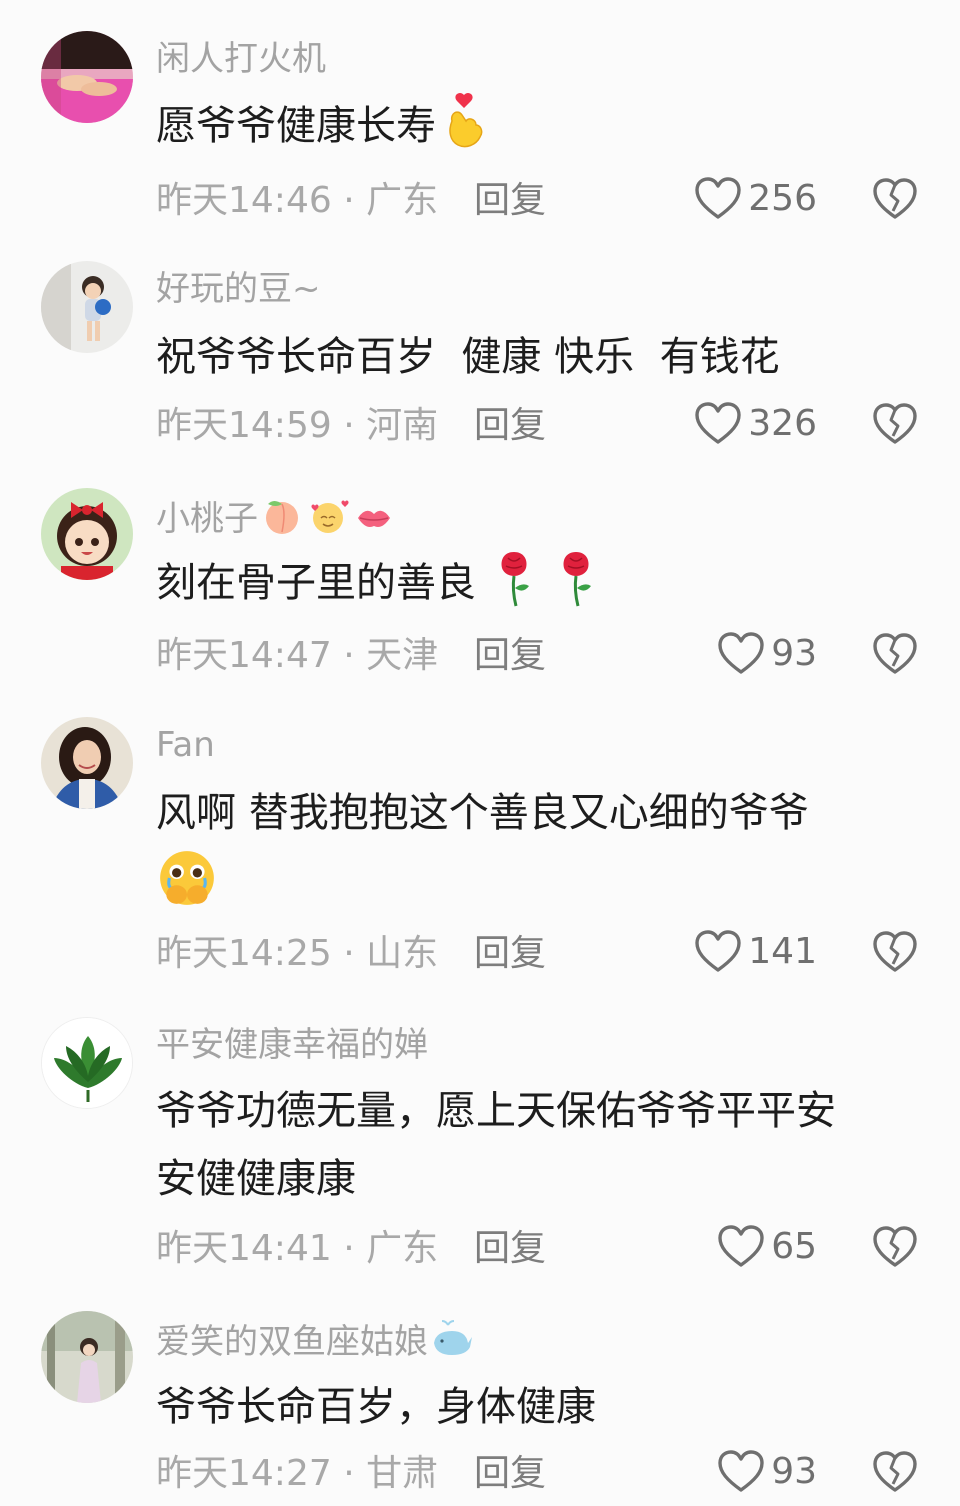 This screenshot has height=1506, width=960. Describe the element at coordinates (402, 953) in the screenshot. I see `location: 山东` at that location.